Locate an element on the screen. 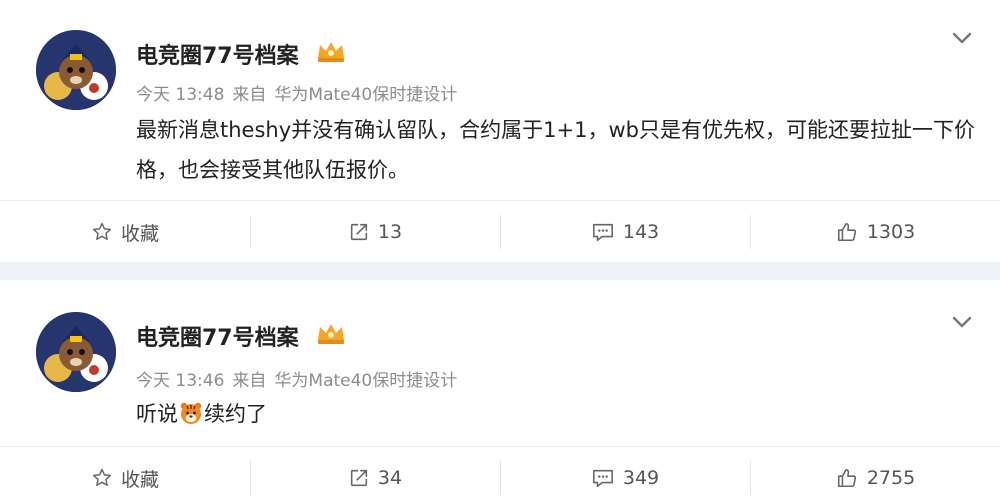 This screenshot has height=502, width=1000. comment-count: 143 is located at coordinates (641, 232).